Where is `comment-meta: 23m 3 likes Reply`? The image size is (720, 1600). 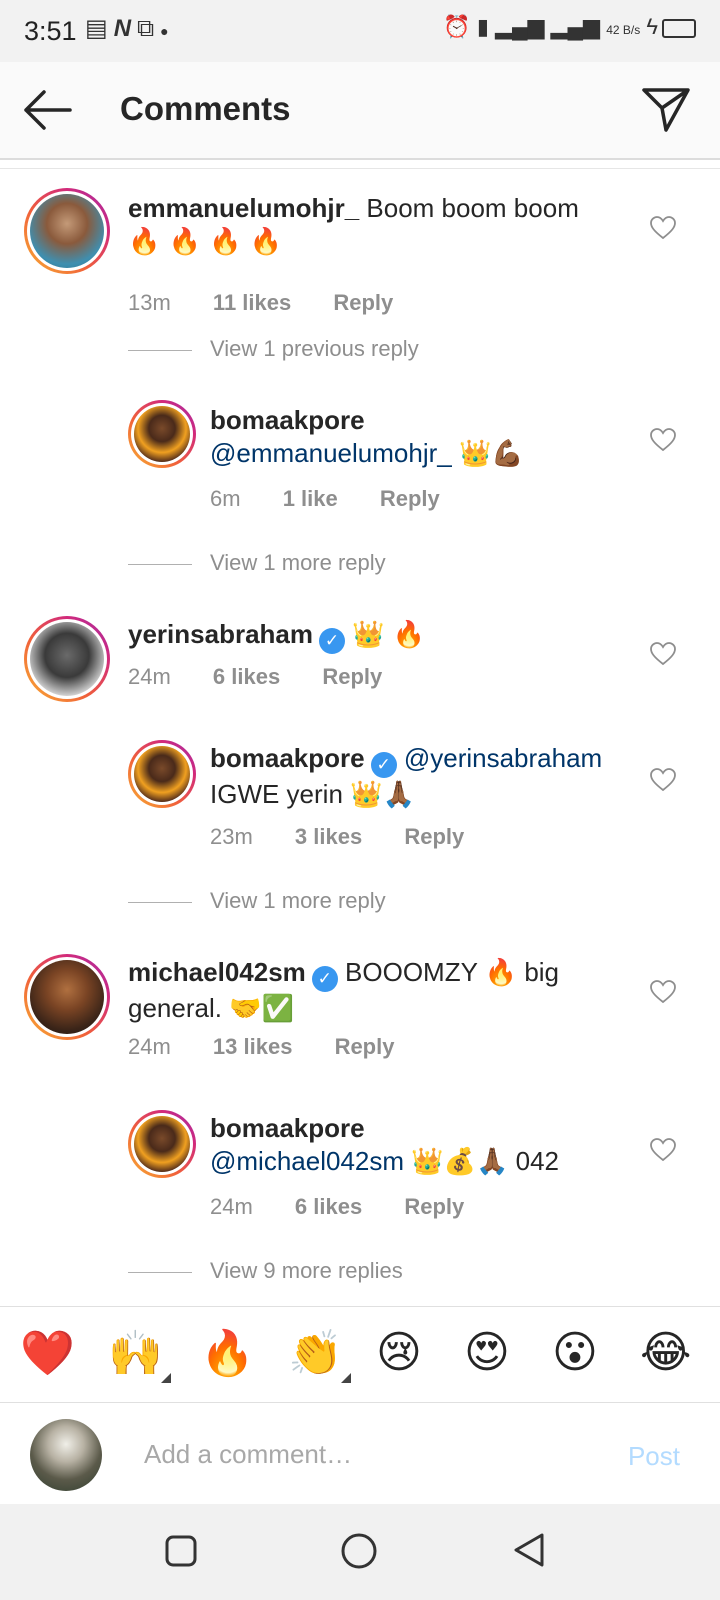
comment-meta: 23m 3 likes Reply is located at coordinates (355, 837).